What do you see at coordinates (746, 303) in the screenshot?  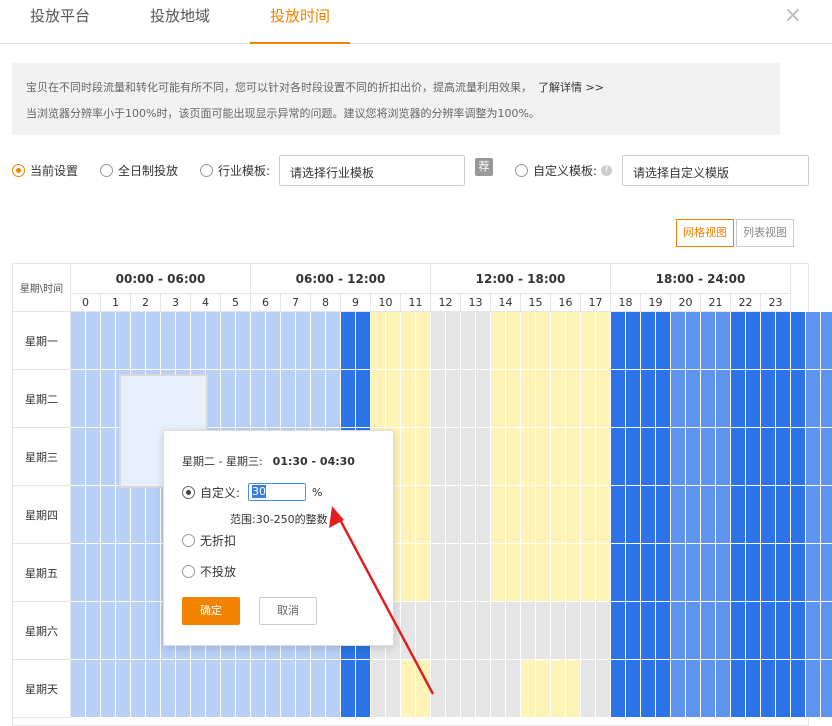 I see `hour-header: 22` at bounding box center [746, 303].